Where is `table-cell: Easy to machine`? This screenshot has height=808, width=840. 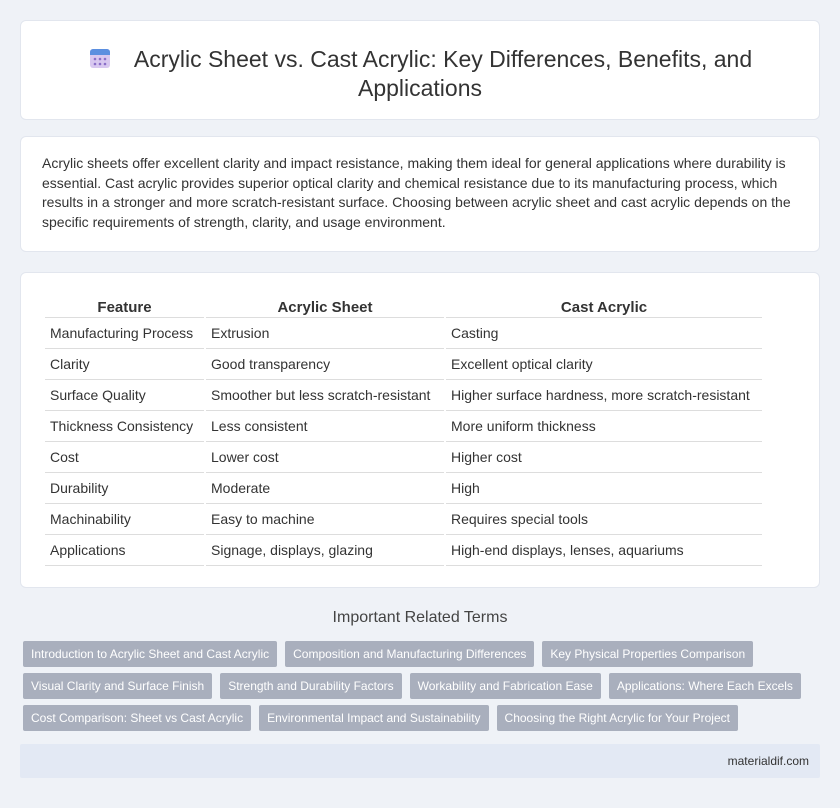 table-cell: Easy to machine is located at coordinates (325, 519).